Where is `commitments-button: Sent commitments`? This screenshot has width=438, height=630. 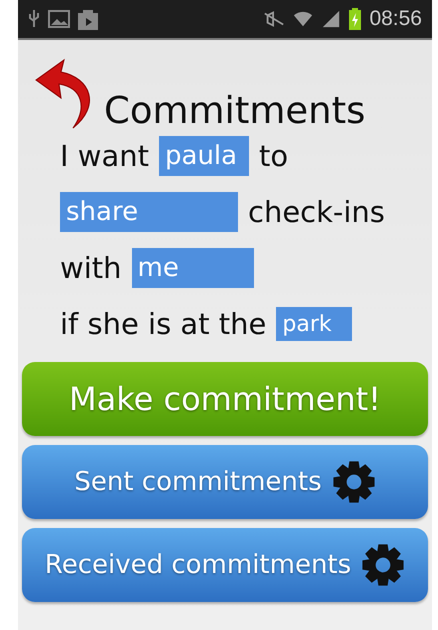 commitments-button: Sent commitments is located at coordinates (225, 482).